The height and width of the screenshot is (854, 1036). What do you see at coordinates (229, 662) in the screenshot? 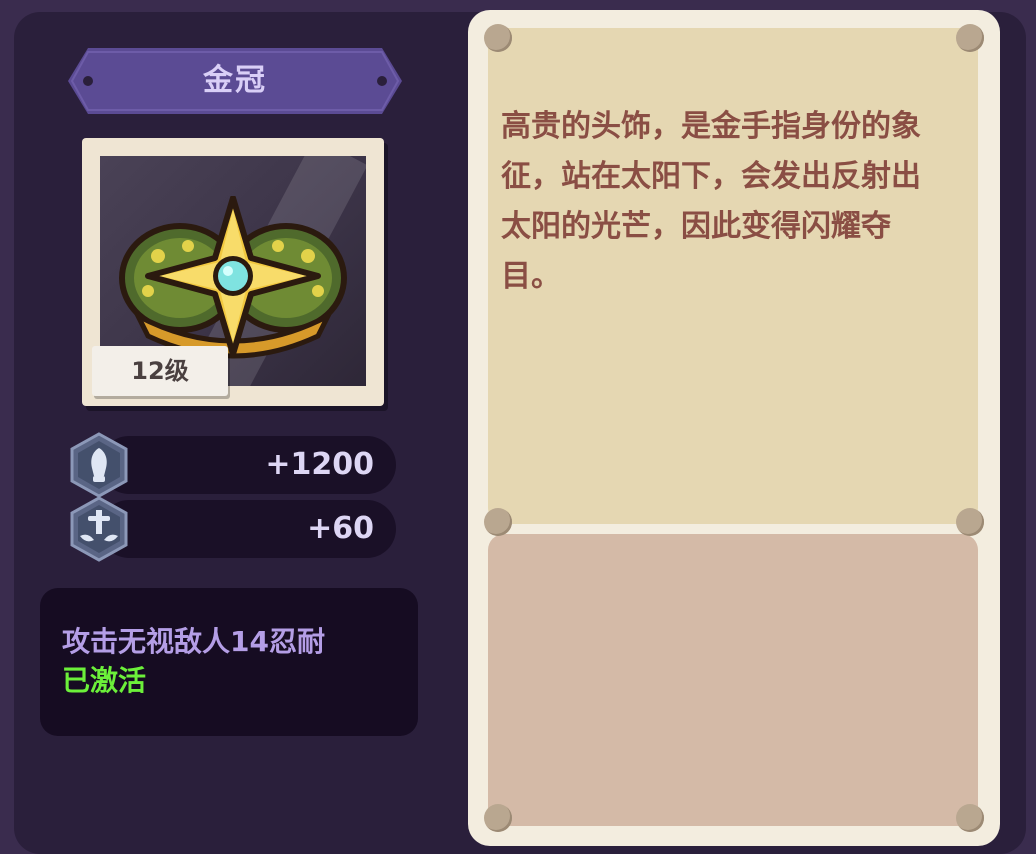
I see `effect-box: 攻击无视敌人14忍耐 已激活` at bounding box center [229, 662].